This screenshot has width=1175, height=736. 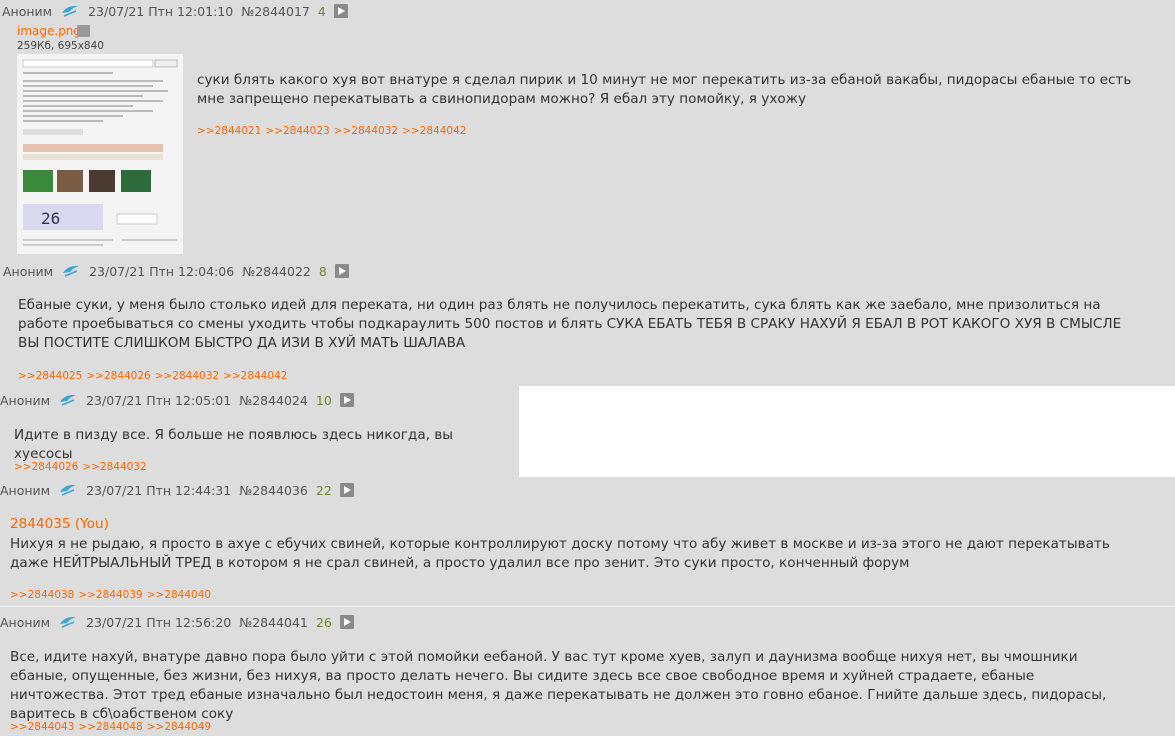 I want to click on reply-link: >>2844048, so click(x=110, y=727).